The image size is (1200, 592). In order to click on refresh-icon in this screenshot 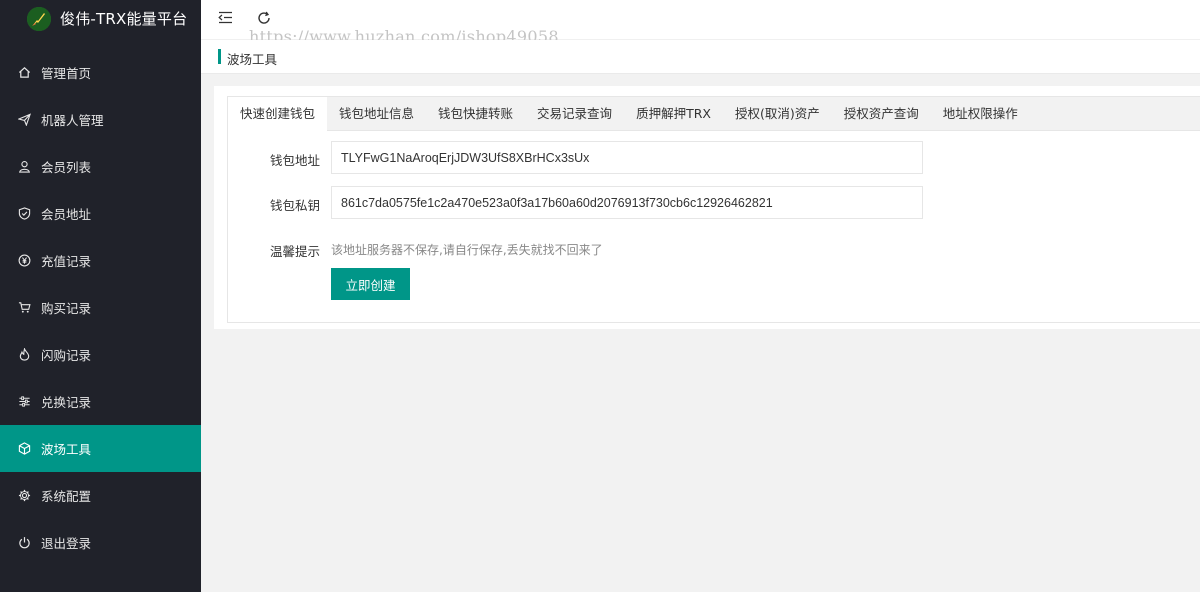, I will do `click(264, 19)`.